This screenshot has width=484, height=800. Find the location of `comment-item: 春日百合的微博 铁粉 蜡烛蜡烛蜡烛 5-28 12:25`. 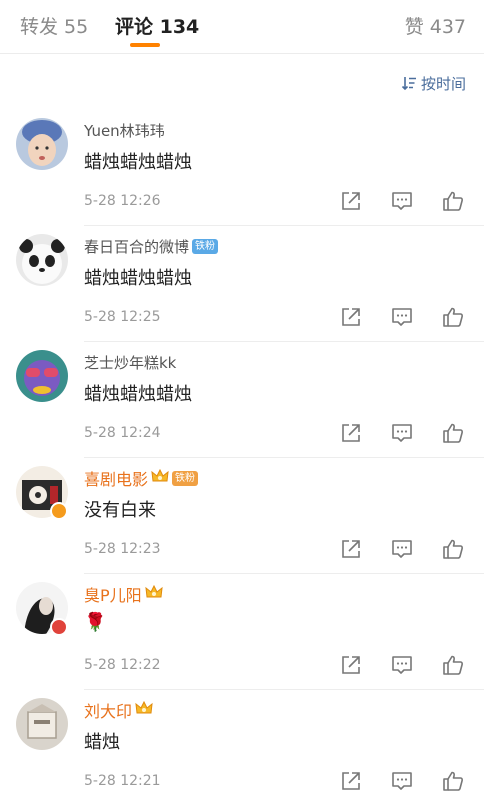

comment-item: 春日百合的微博 铁粉 蜡烛蜡烛蜡烛 5-28 12:25 is located at coordinates (242, 292).